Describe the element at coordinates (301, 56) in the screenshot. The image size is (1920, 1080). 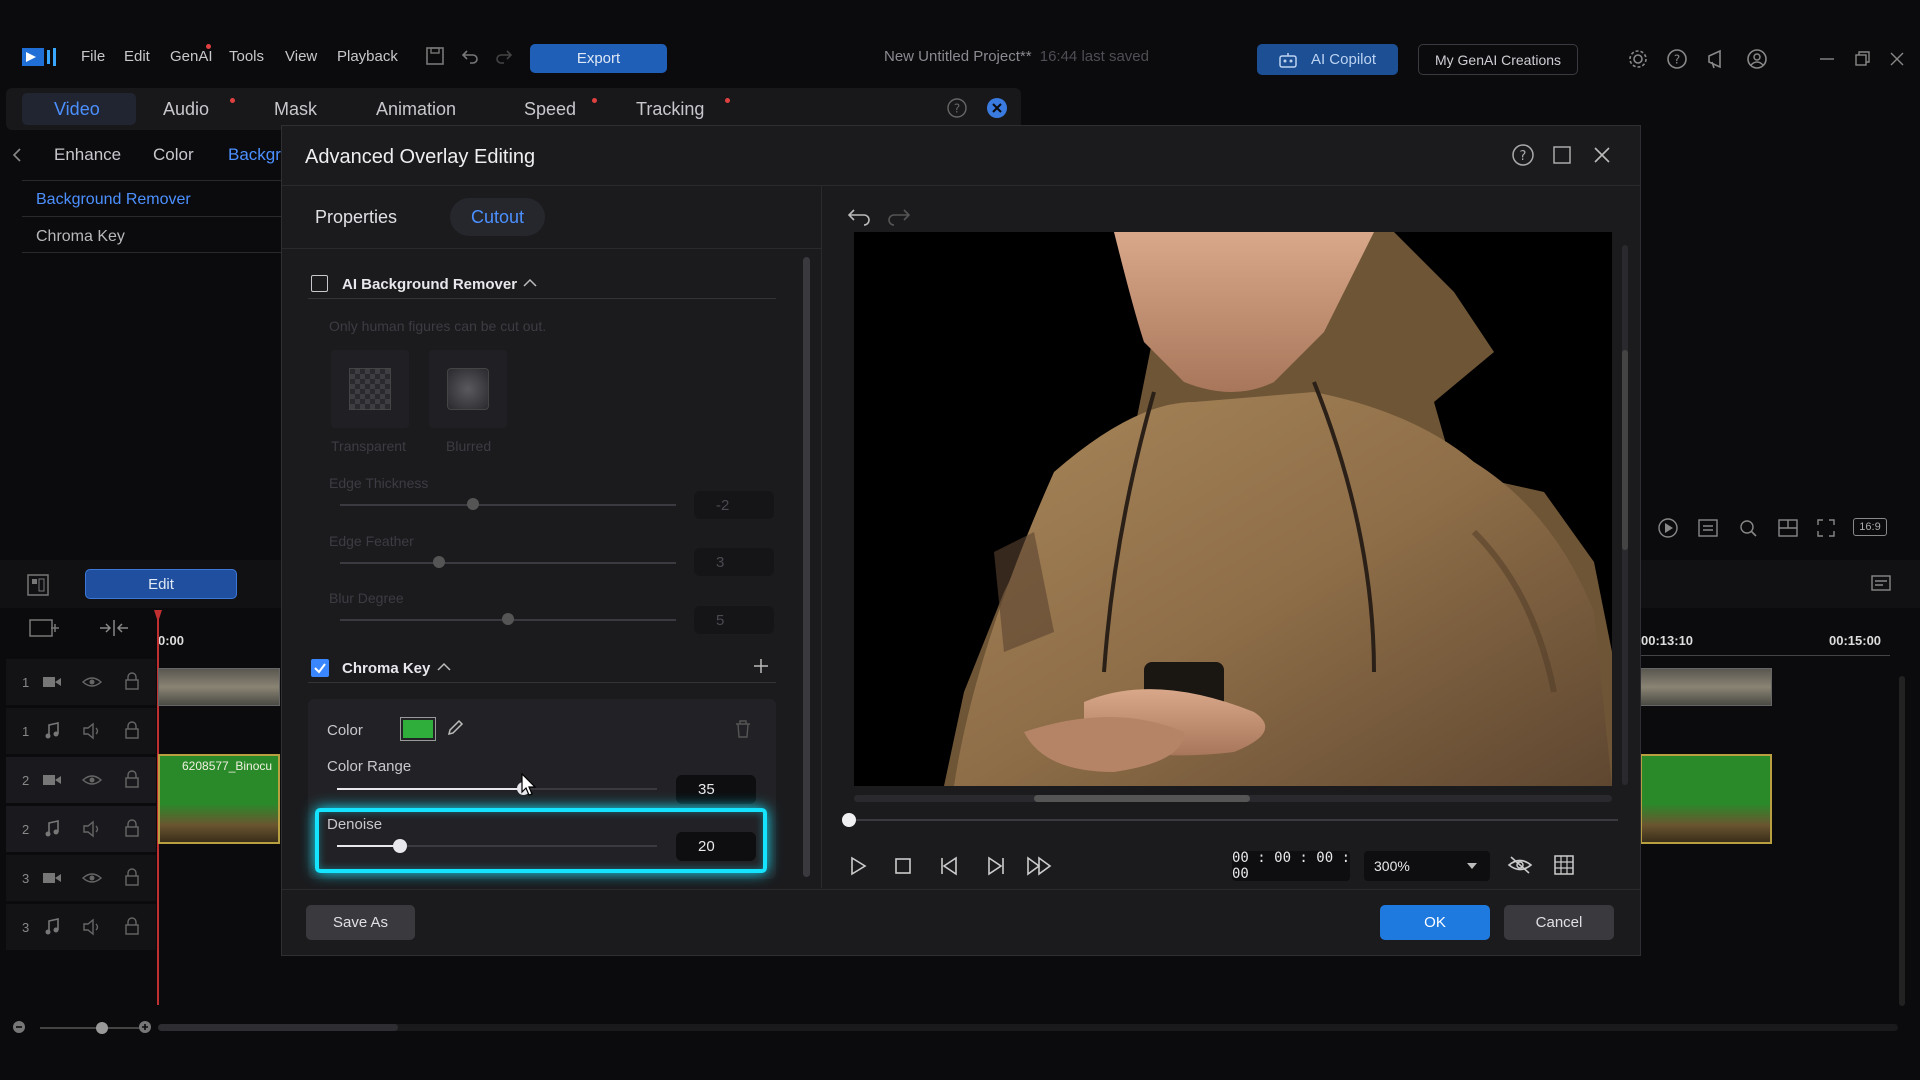
I see `menu-view: View` at that location.